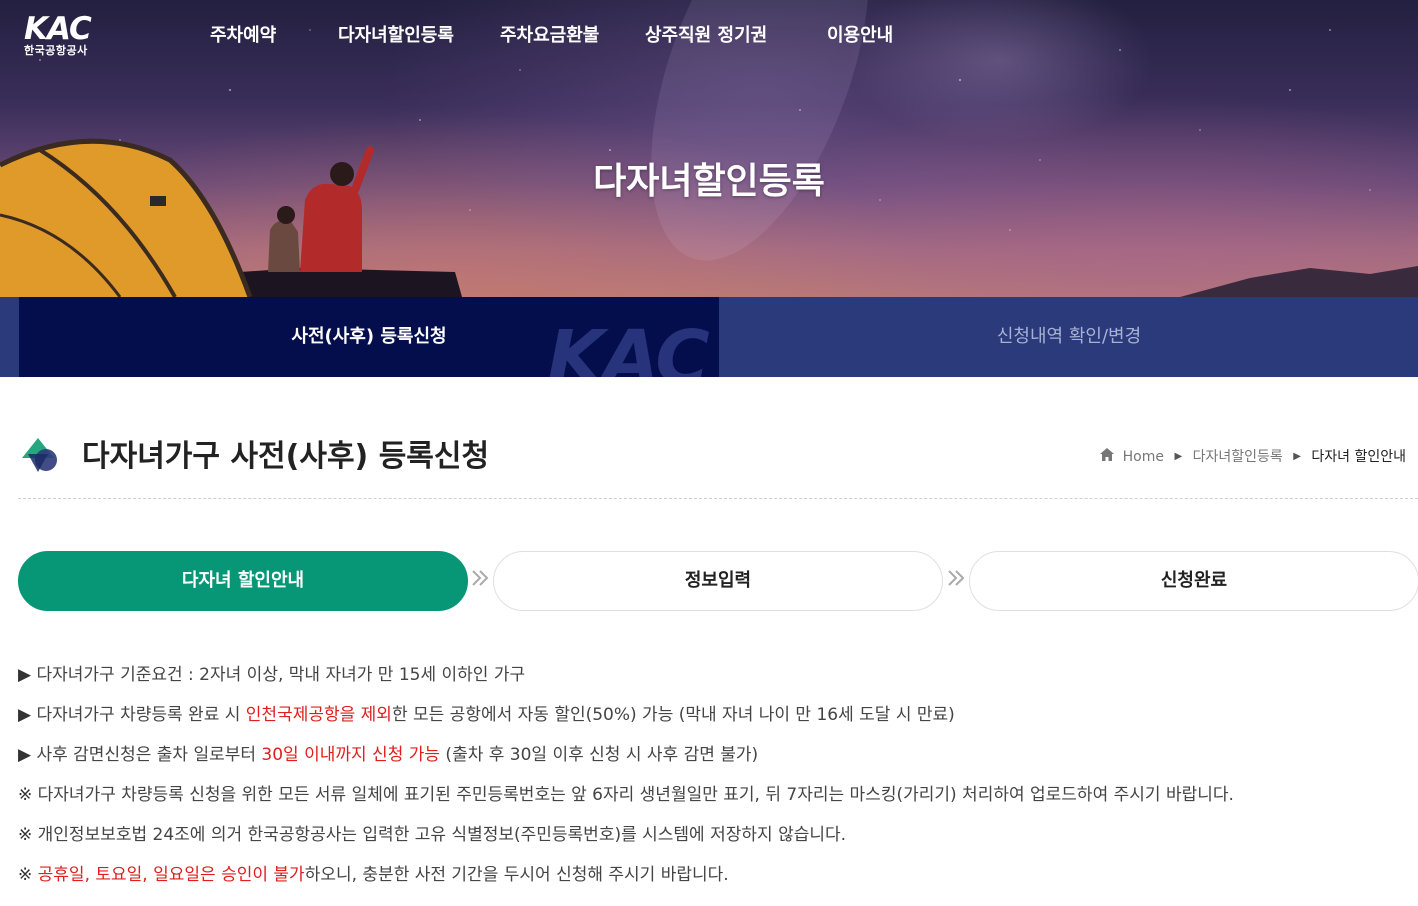  I want to click on breadcrumb-level1: 다자녀할인등록, so click(1238, 457).